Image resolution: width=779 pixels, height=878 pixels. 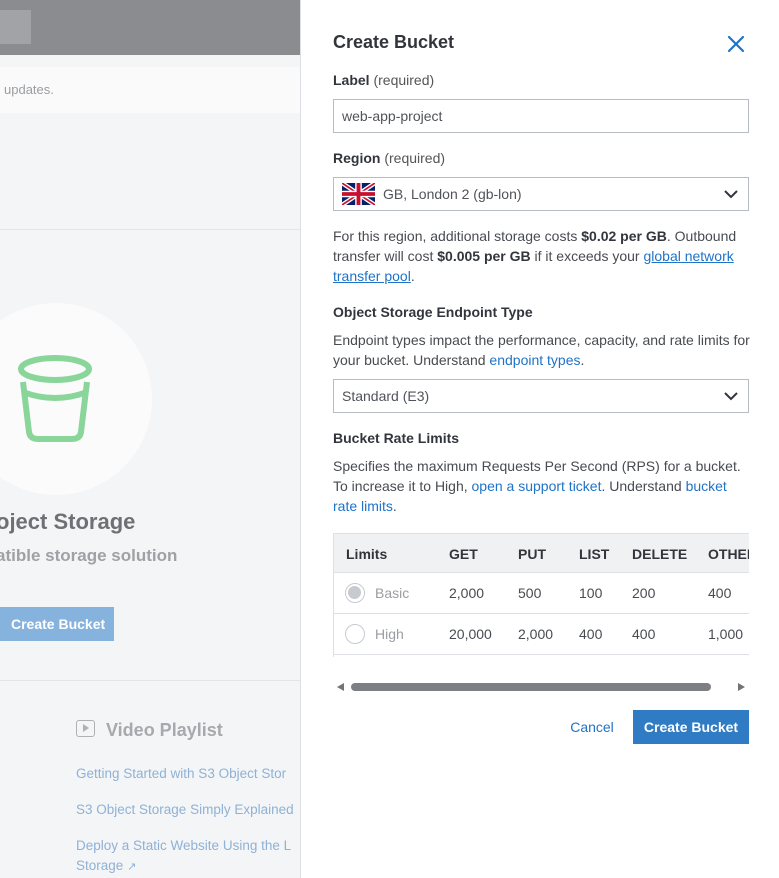 What do you see at coordinates (132, 867) in the screenshot?
I see `external-link-icon: ↗` at bounding box center [132, 867].